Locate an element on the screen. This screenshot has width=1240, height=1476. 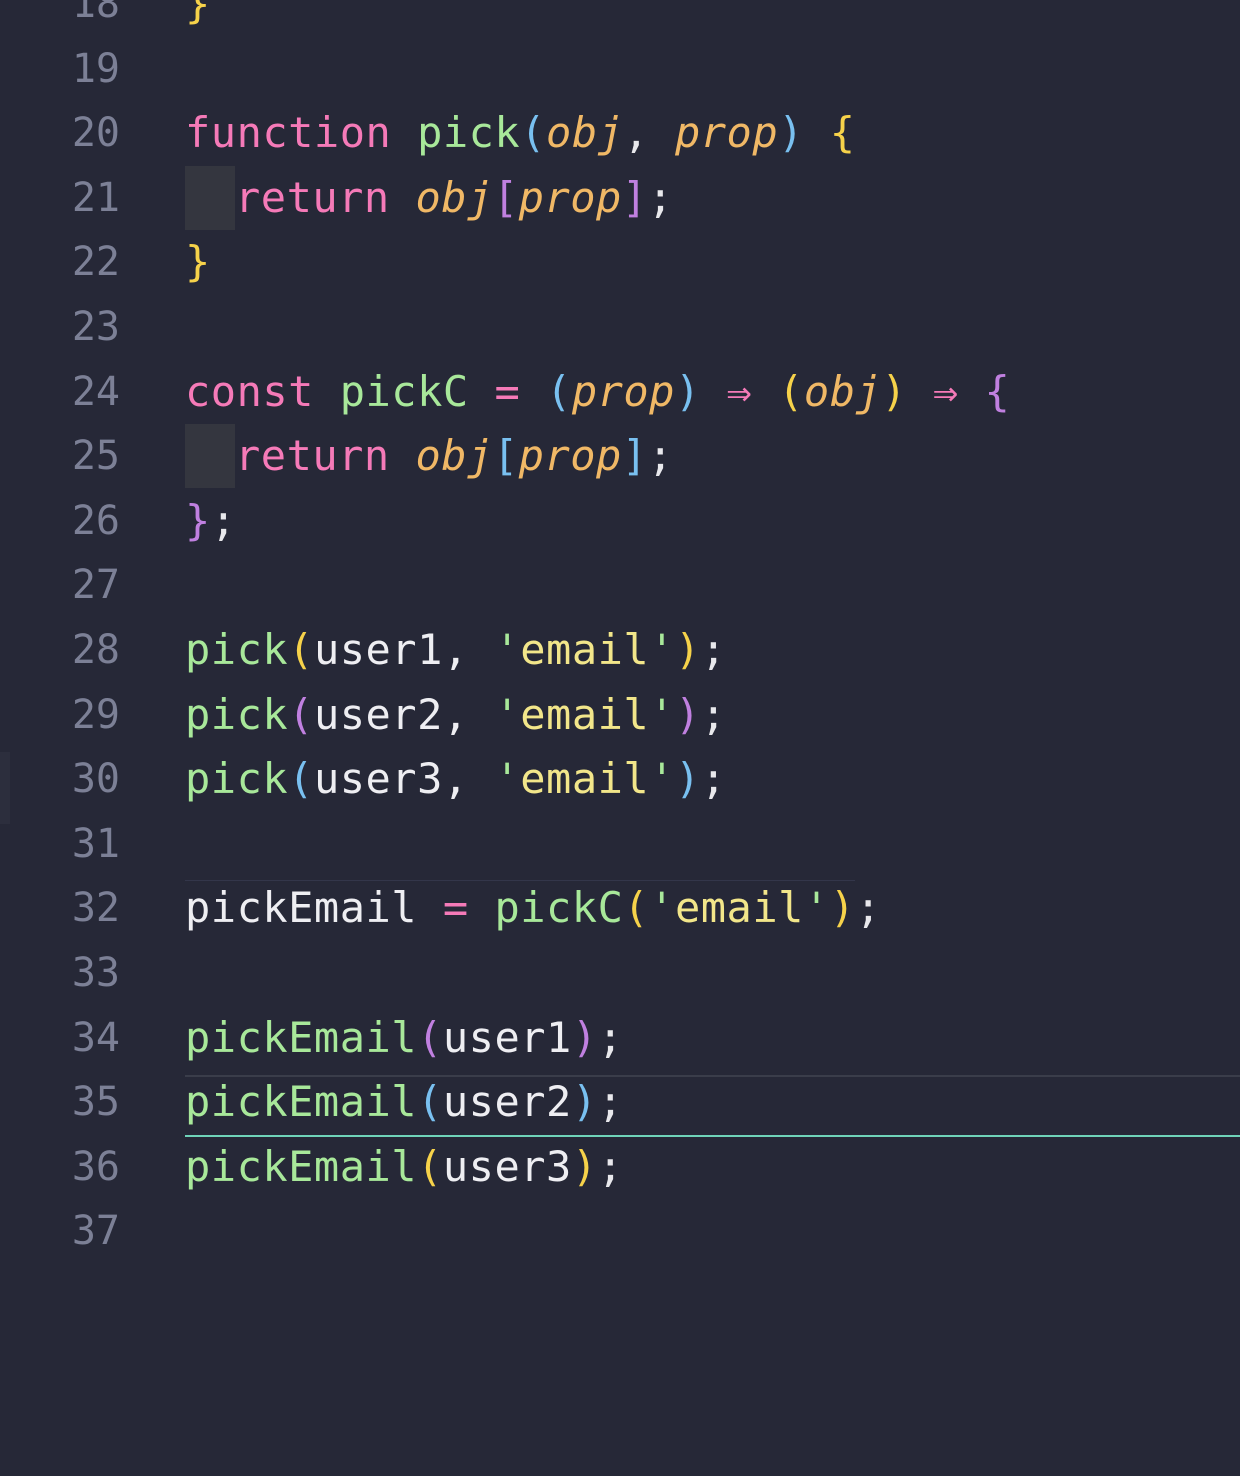
code-line: 20 function pick(obj, prop) { is located at coordinates (620, 133).